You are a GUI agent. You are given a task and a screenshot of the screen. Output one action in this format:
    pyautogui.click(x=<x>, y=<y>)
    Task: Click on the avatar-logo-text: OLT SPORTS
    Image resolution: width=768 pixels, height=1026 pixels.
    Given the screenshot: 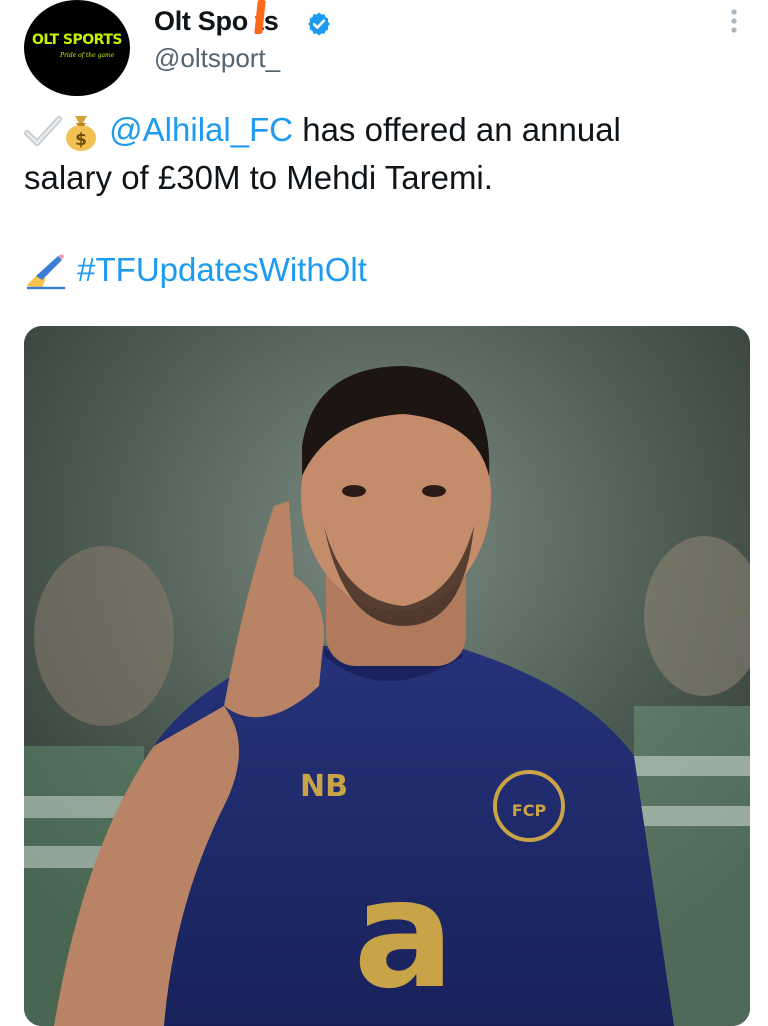 What is the action you would take?
    pyautogui.click(x=77, y=40)
    